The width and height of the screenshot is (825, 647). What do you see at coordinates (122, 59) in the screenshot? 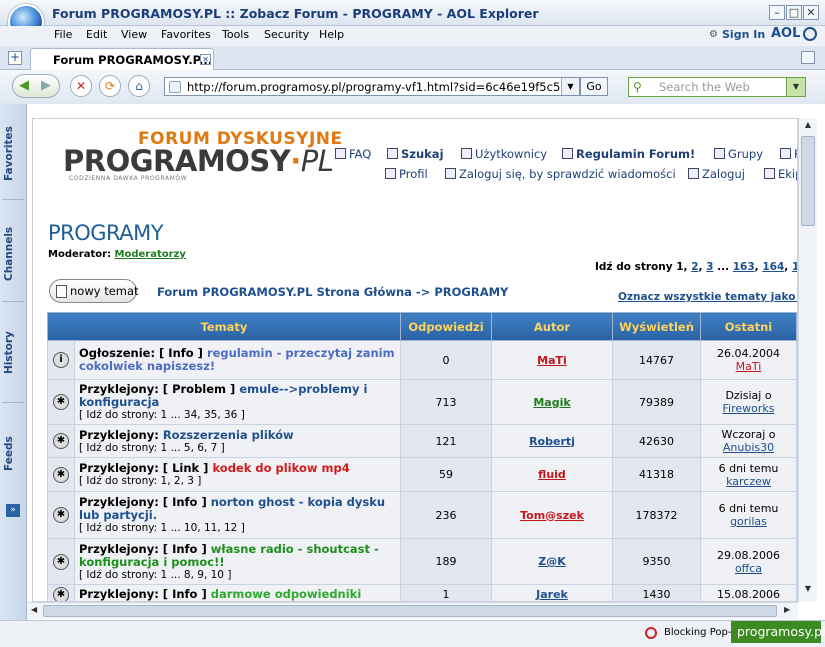
I see `tab-forum: Forum PROGRAMOSY.P... ✕` at bounding box center [122, 59].